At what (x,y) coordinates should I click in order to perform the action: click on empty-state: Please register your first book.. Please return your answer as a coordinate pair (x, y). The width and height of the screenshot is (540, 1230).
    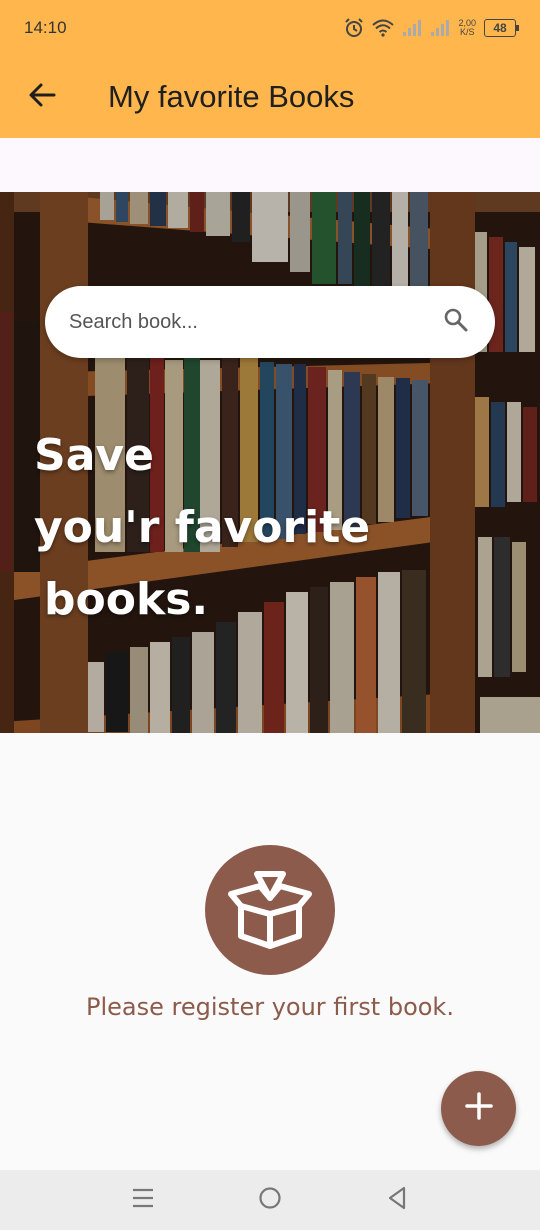
    Looking at the image, I should click on (270, 933).